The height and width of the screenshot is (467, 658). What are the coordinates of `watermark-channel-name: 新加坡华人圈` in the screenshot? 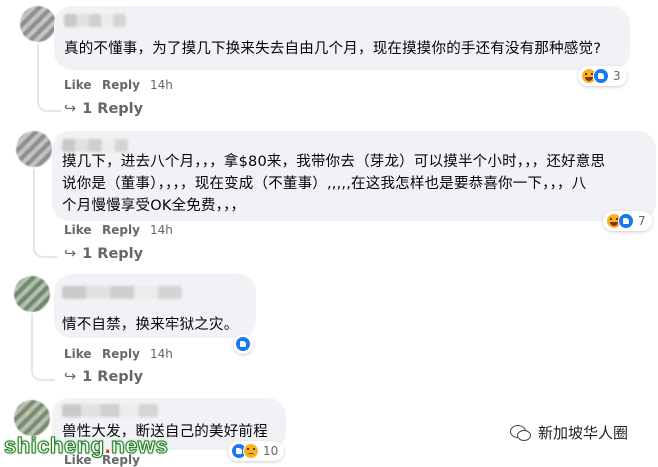 It's located at (583, 433).